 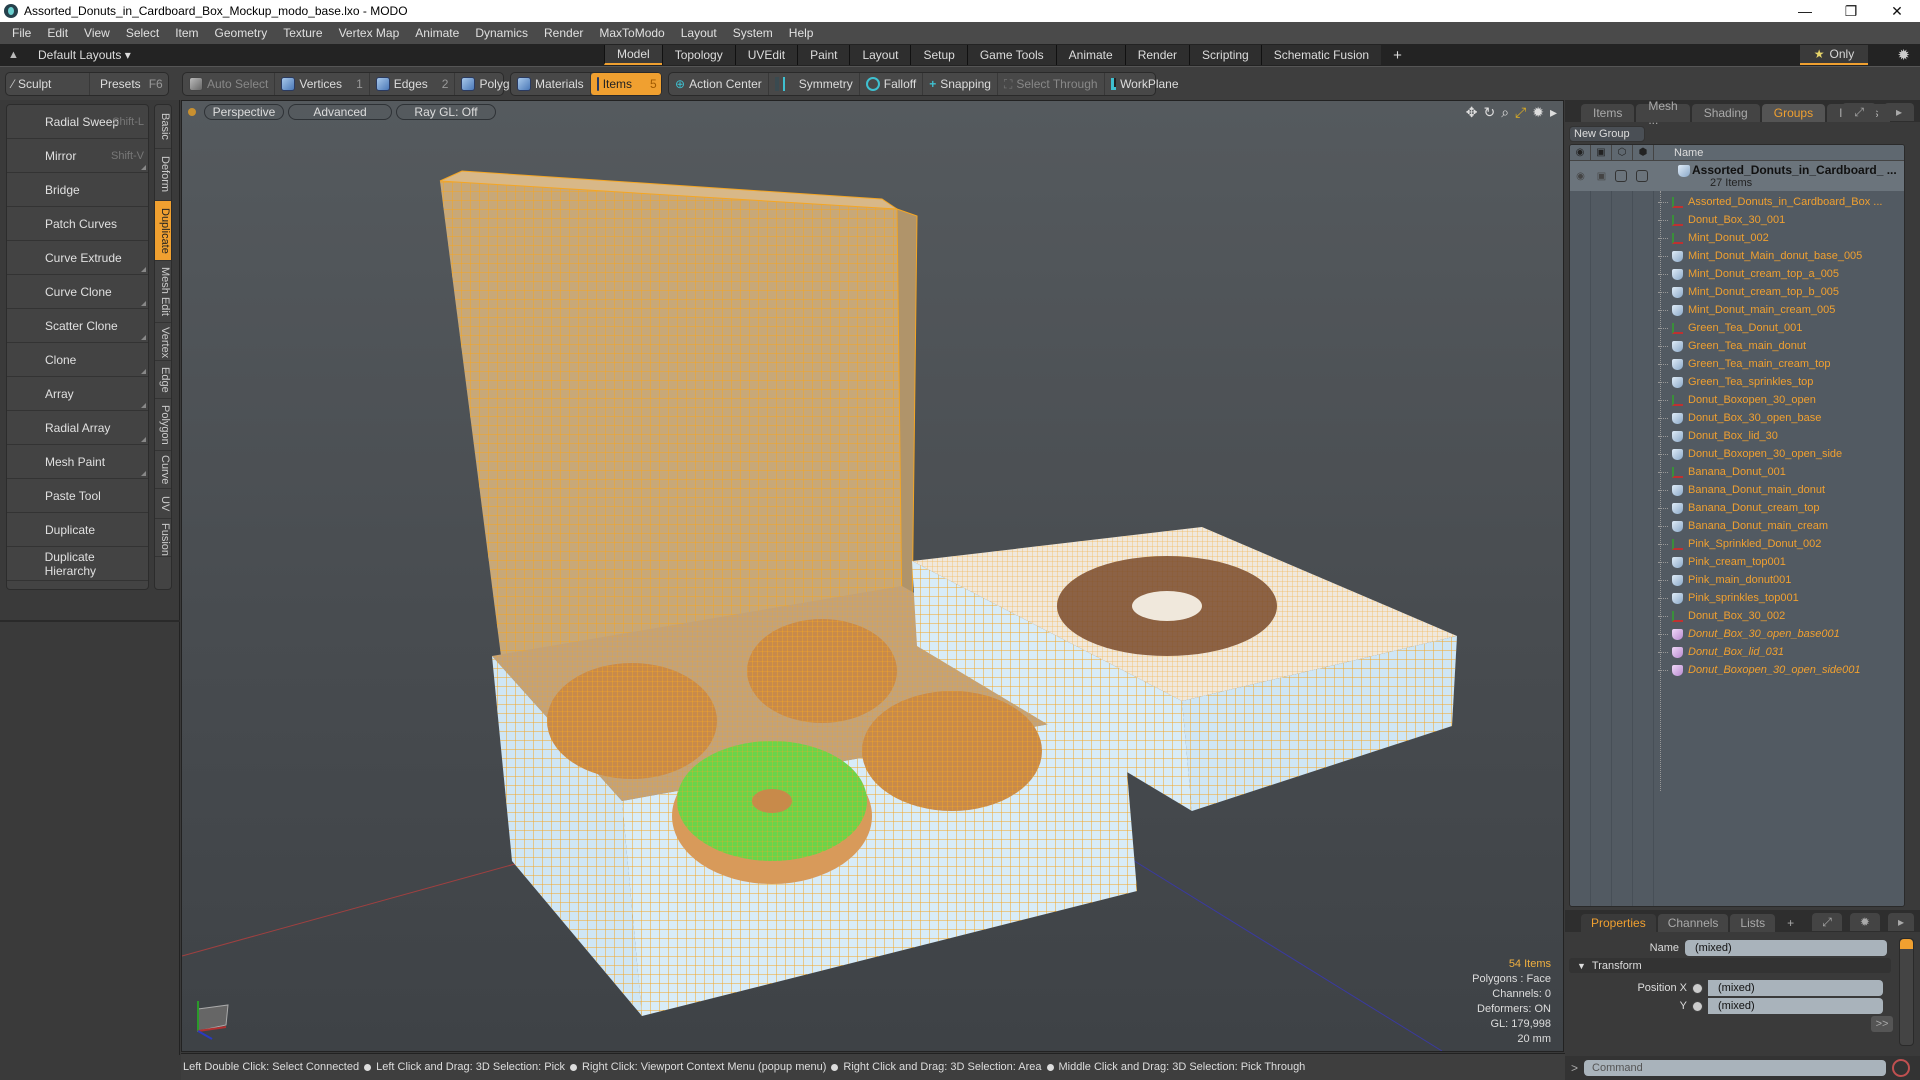 I want to click on vtab-fusion: Fusion, so click(x=163, y=538).